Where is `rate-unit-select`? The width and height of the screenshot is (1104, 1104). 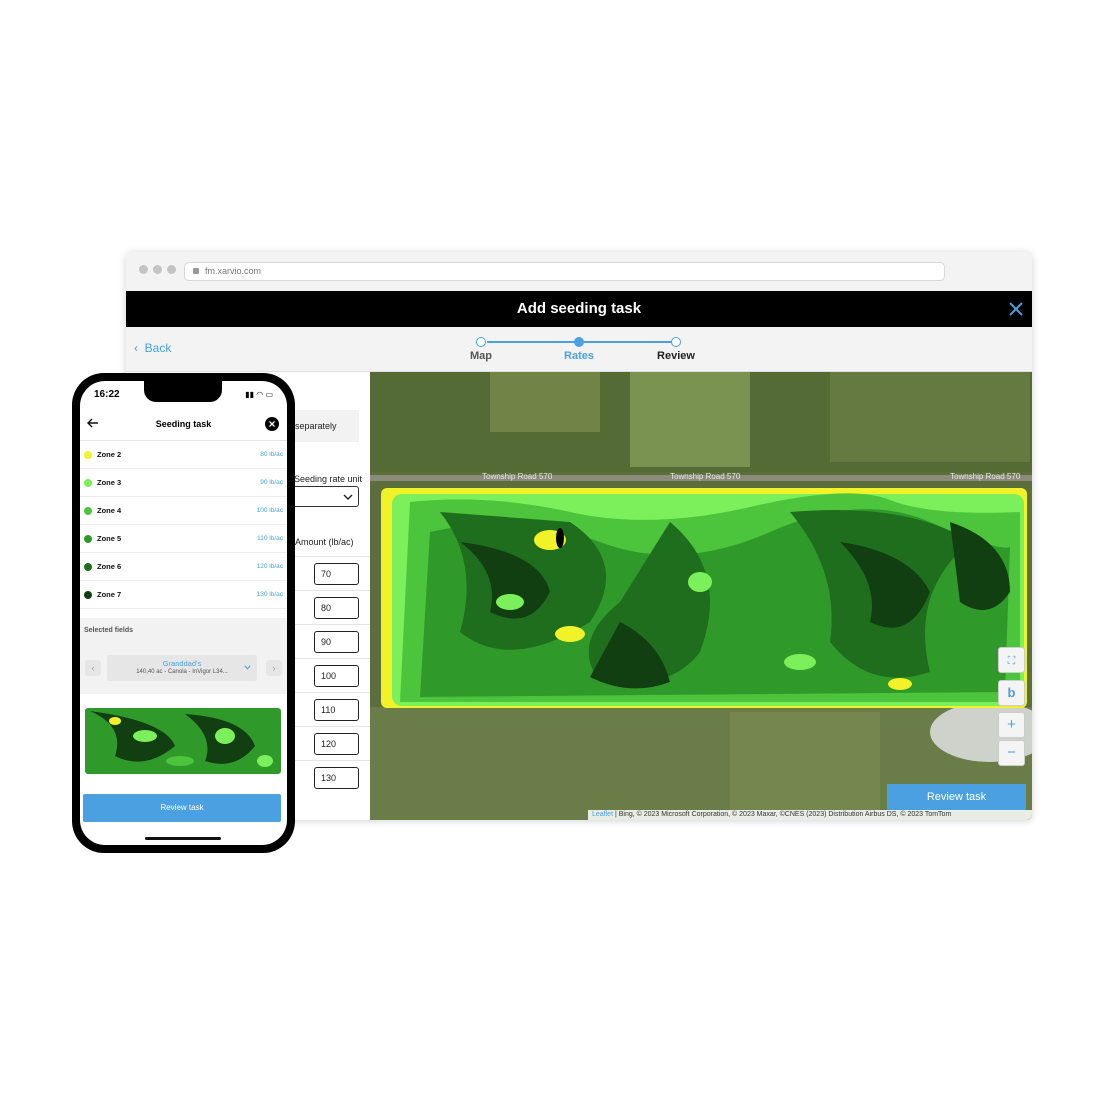
rate-unit-select is located at coordinates (325, 496).